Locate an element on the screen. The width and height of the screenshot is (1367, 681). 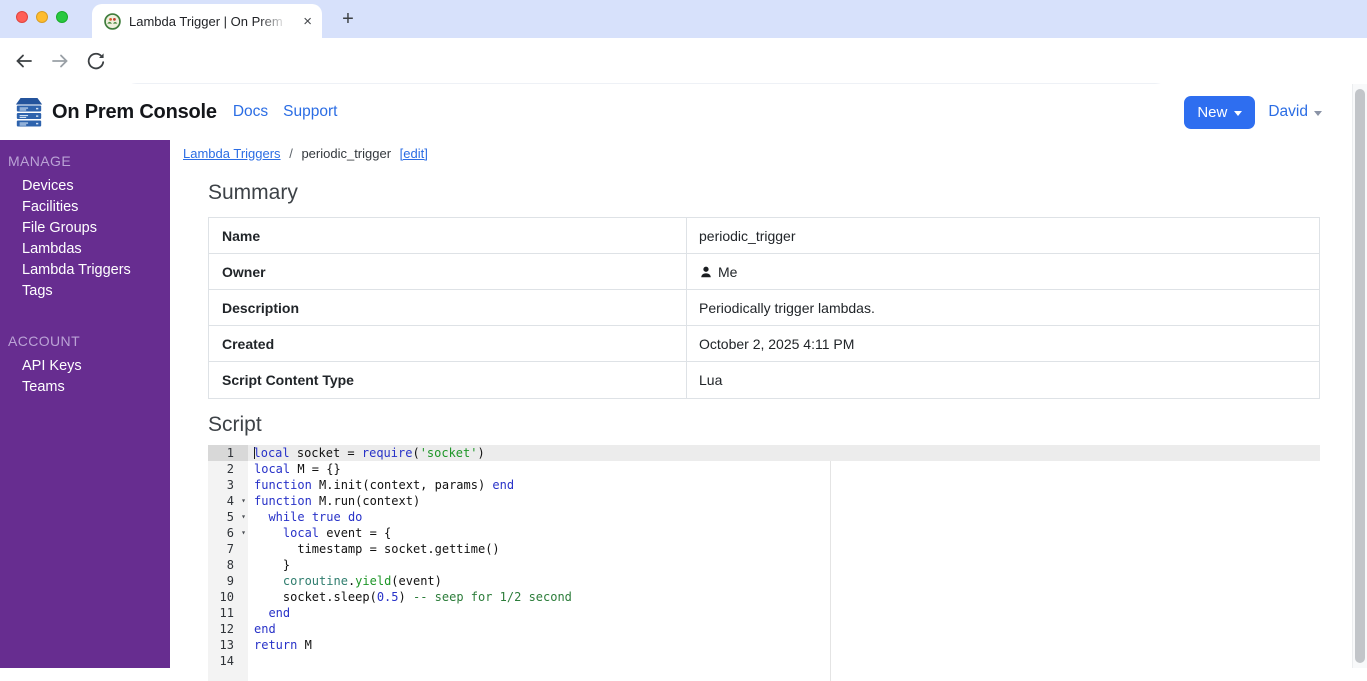
code-text: local socket = require('socket') is located at coordinates (366, 453).